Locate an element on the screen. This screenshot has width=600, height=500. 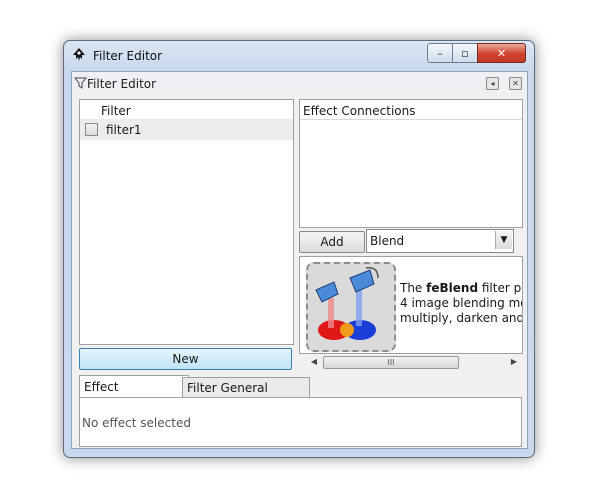
new-filter-button: New is located at coordinates (185, 359).